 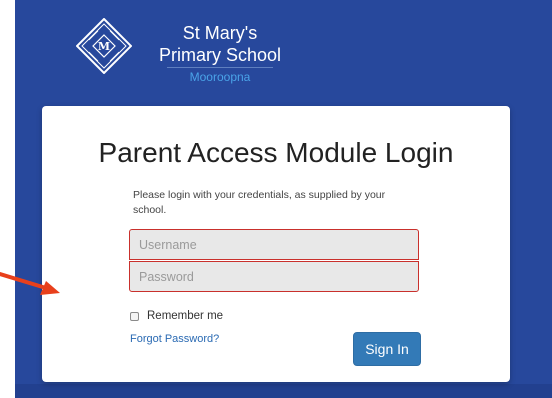 I want to click on forgot-password-link: Forgot Password?, so click(x=174, y=339).